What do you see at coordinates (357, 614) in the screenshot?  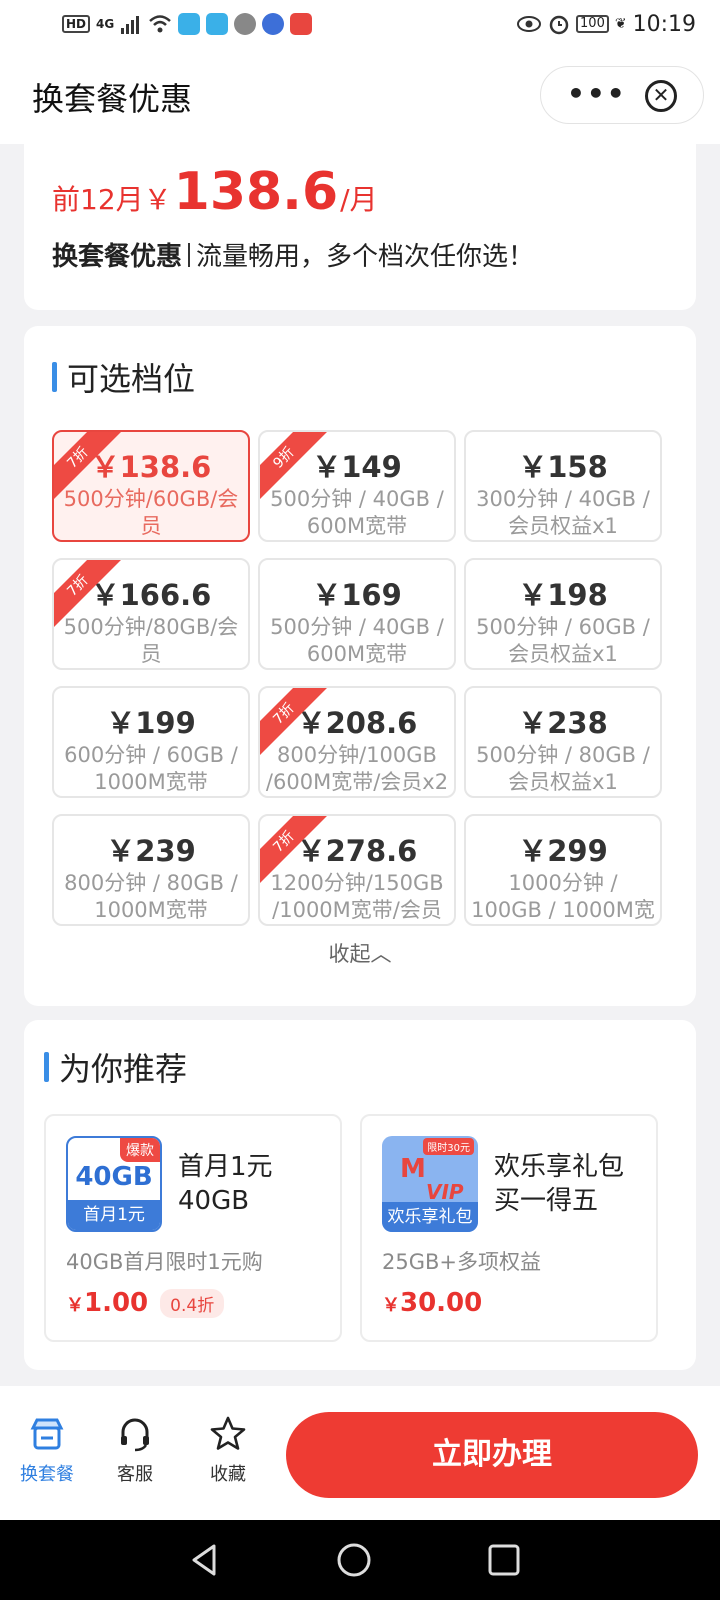 I see `tier-option: ￥169 500分钟 / 40GB / 600M宽带` at bounding box center [357, 614].